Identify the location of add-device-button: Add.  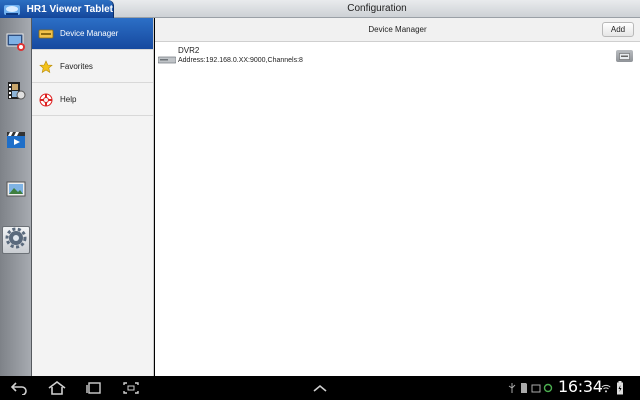
(618, 29).